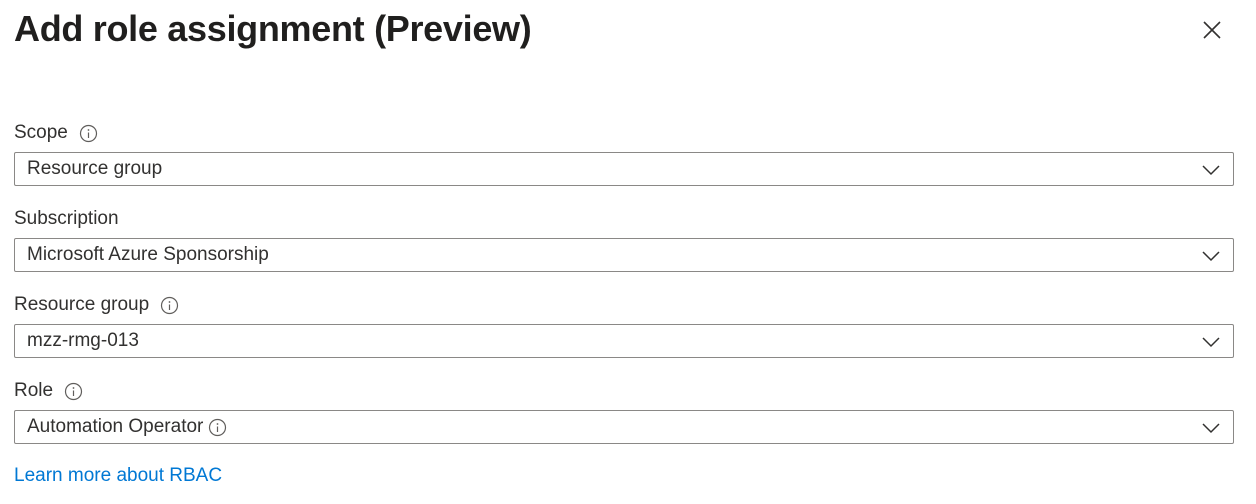 The width and height of the screenshot is (1256, 504). What do you see at coordinates (82, 304) in the screenshot?
I see `resource-group-label-text: Resource group` at bounding box center [82, 304].